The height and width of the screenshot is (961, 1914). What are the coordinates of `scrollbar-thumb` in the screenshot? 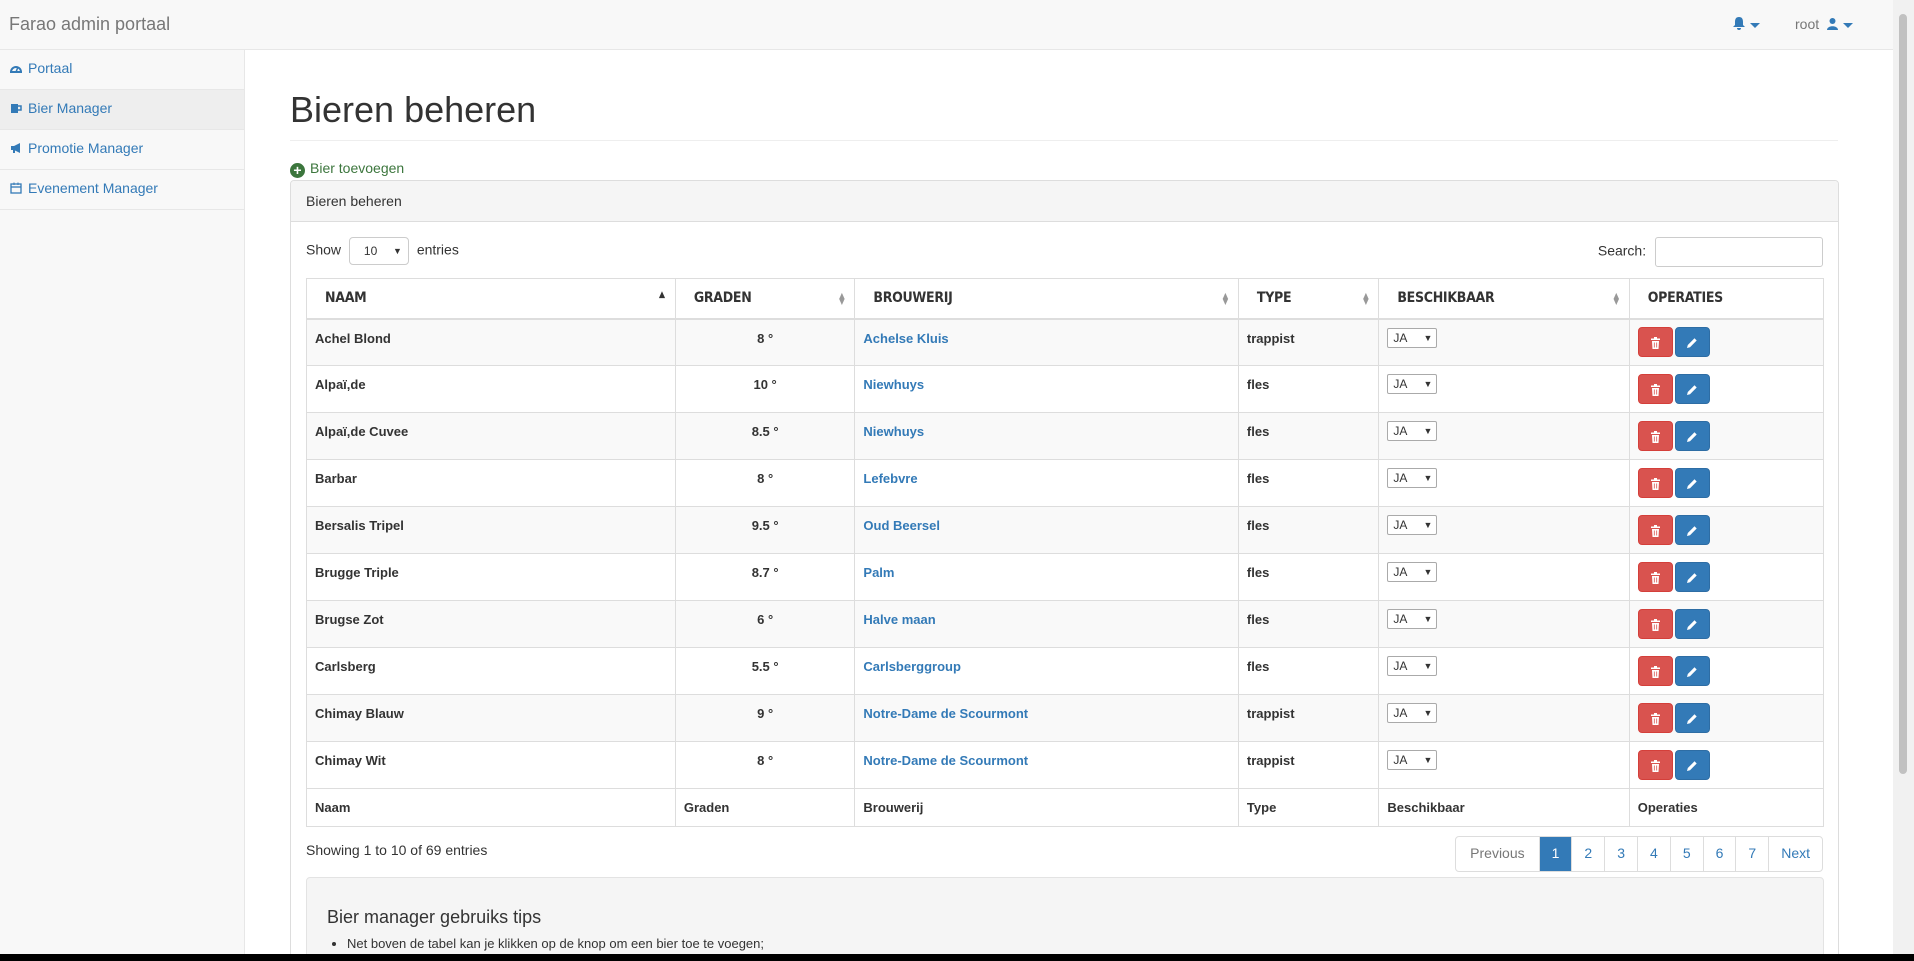 It's located at (1903, 394).